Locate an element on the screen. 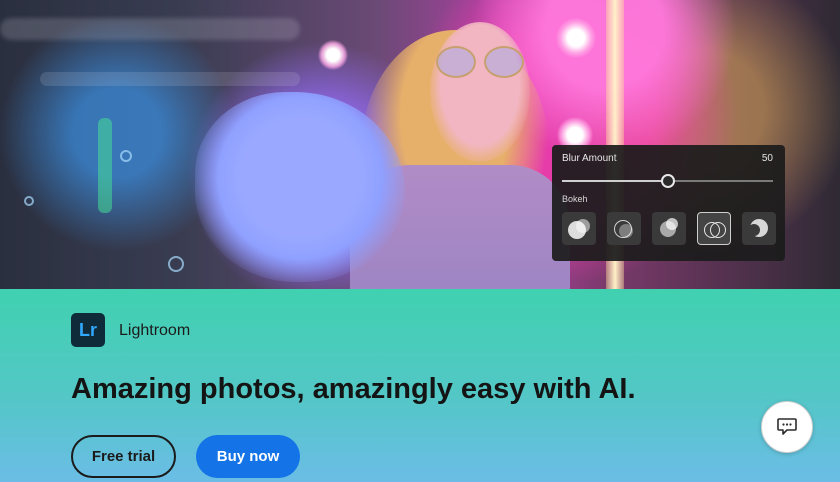 The height and width of the screenshot is (482, 840). bokeh-double-ring-option is located at coordinates (714, 228).